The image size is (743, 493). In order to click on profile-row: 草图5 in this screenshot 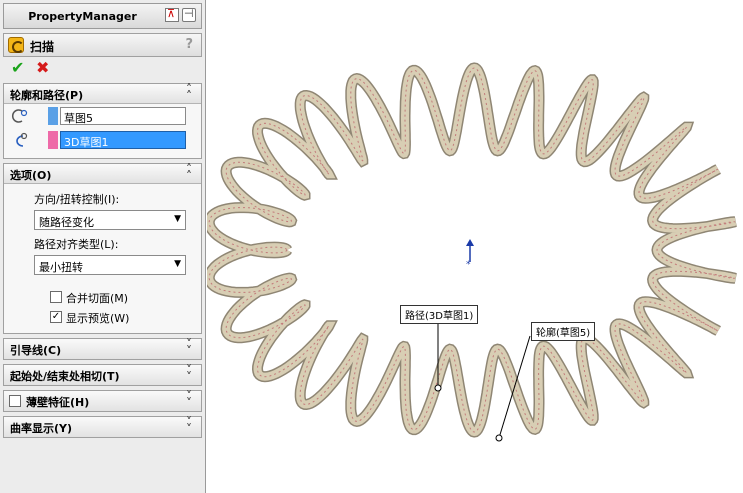, I will do `click(102, 116)`.